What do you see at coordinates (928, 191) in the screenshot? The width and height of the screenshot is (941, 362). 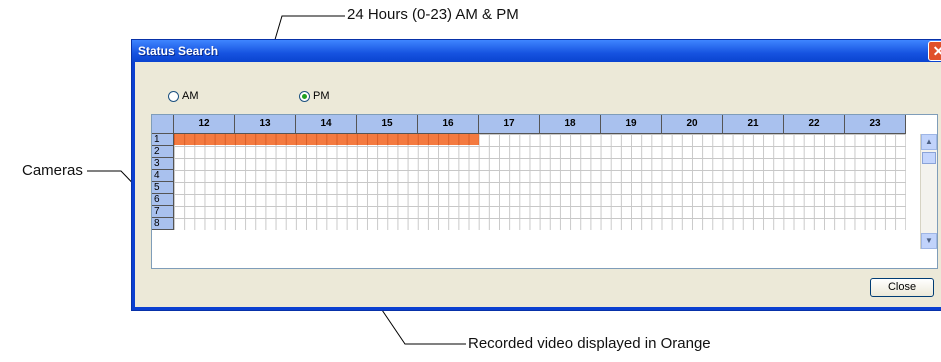 I see `vertical-scrollbar: ▲ ▼` at bounding box center [928, 191].